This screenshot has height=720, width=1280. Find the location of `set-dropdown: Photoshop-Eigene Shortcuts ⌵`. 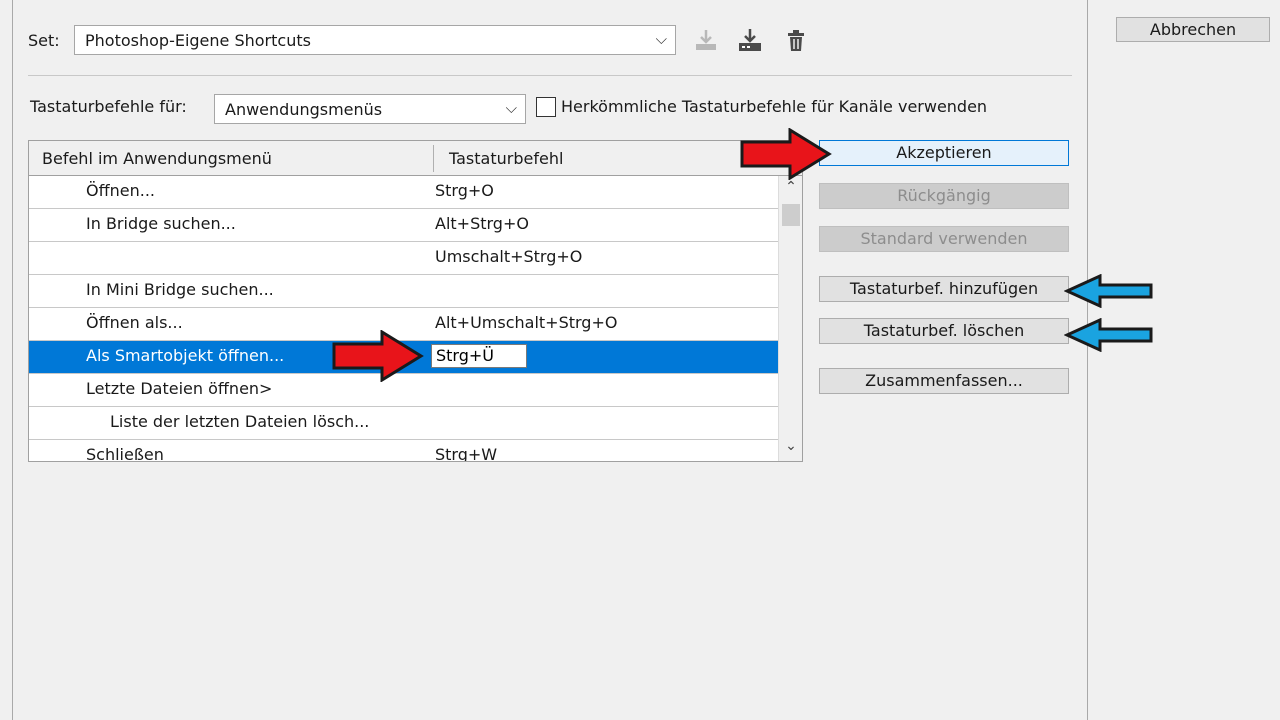

set-dropdown: Photoshop-Eigene Shortcuts ⌵ is located at coordinates (375, 40).